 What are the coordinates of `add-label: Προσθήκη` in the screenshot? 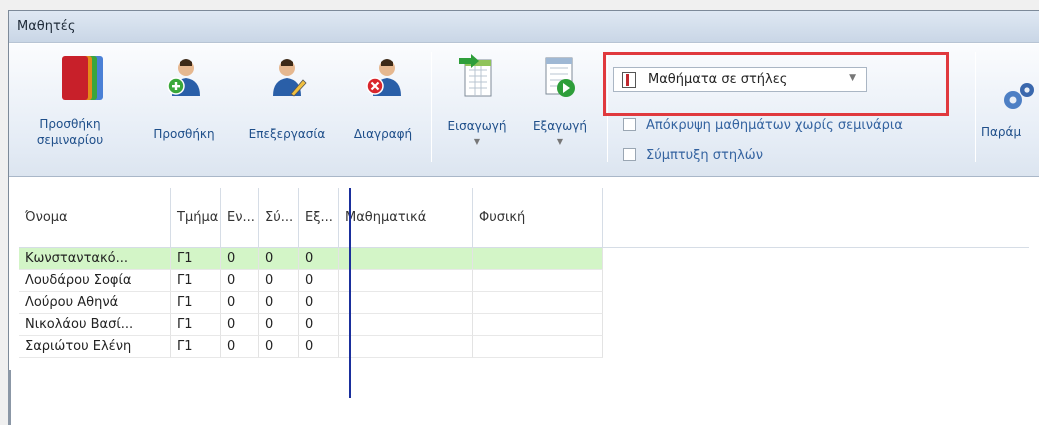 It's located at (184, 134).